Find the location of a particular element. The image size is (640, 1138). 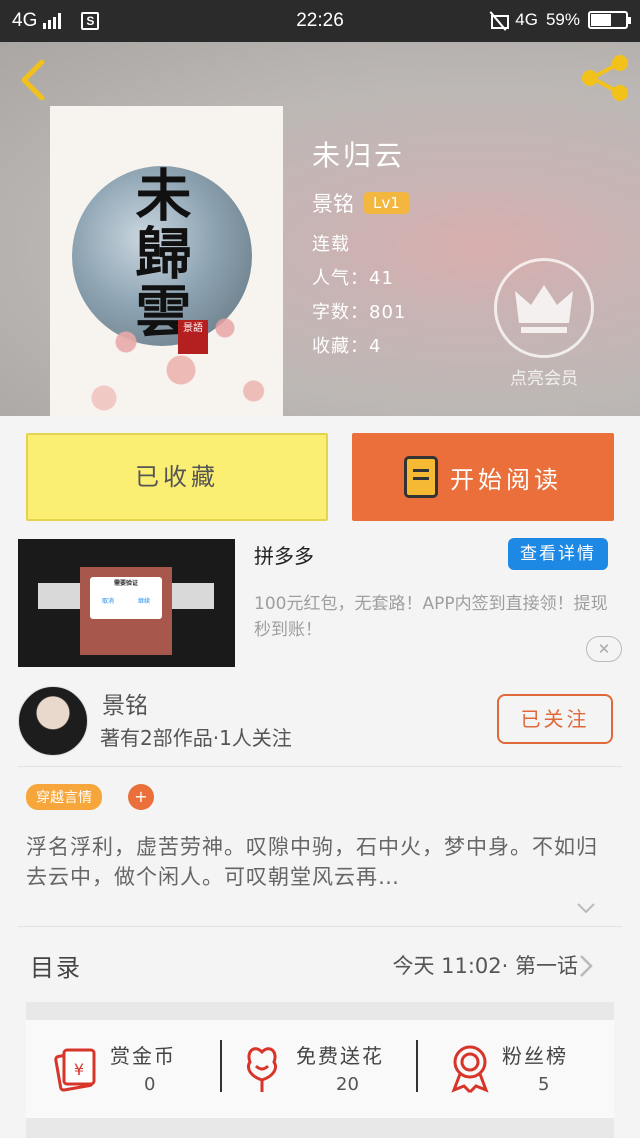

stat-label: 免费送花 is located at coordinates (340, 1056).